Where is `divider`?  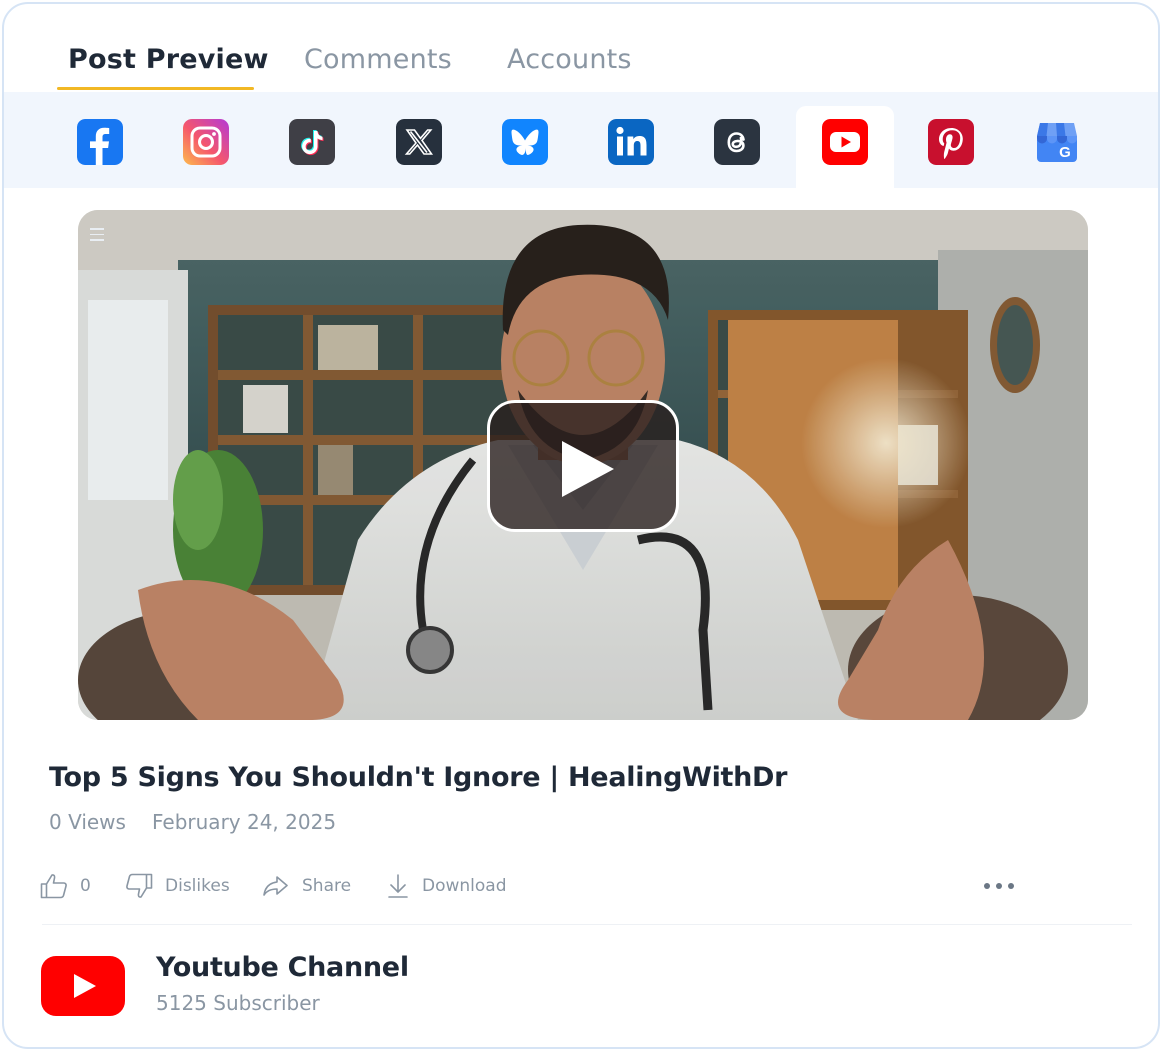 divider is located at coordinates (587, 924).